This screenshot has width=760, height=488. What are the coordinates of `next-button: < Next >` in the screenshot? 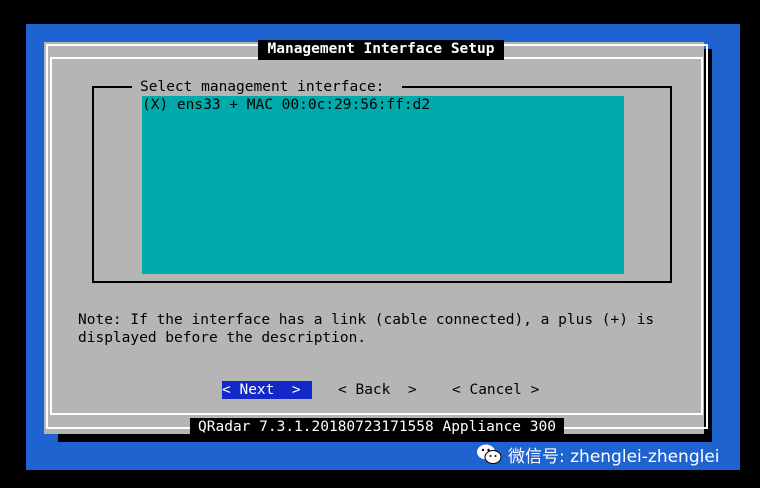 It's located at (267, 390).